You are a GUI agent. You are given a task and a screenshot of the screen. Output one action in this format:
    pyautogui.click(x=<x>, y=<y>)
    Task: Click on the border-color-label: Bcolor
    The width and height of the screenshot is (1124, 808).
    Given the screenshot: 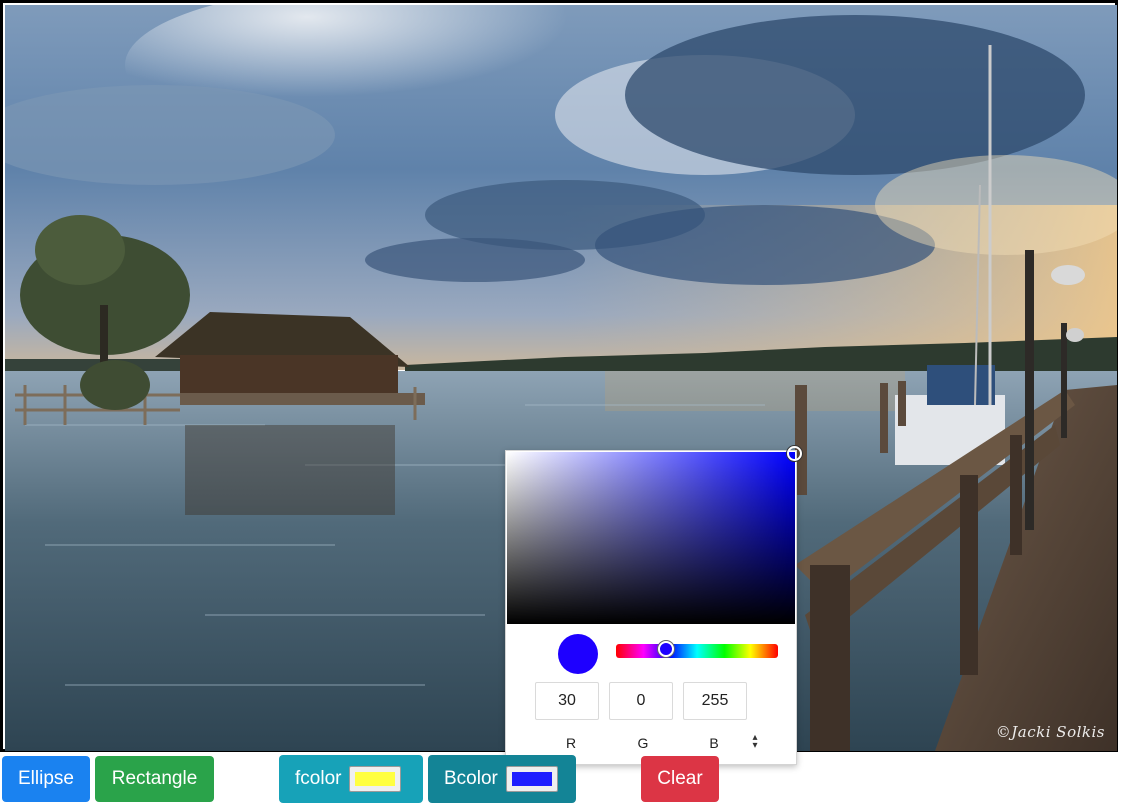 What is the action you would take?
    pyautogui.click(x=471, y=778)
    